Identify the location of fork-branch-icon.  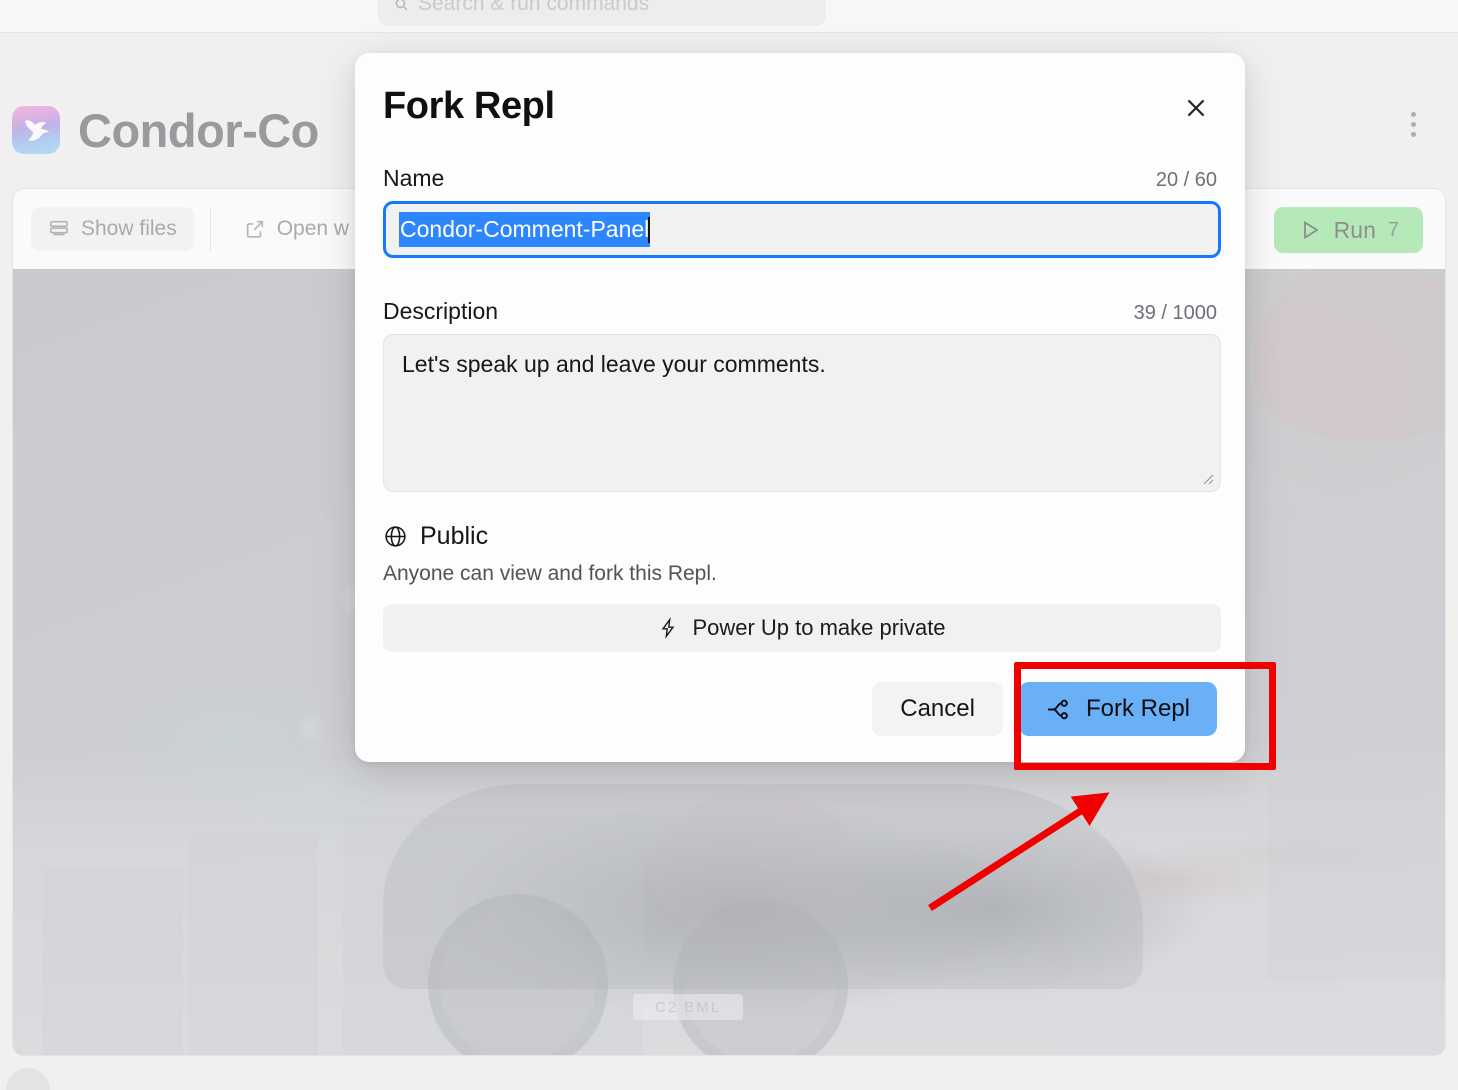
(1058, 709).